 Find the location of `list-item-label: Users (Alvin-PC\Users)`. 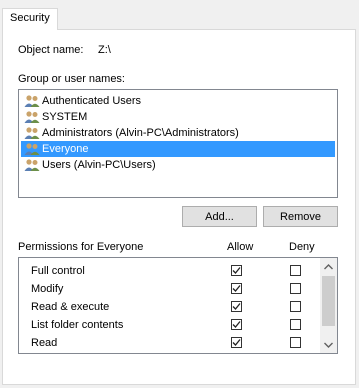

list-item-label: Users (Alvin-PC\Users) is located at coordinates (99, 165).